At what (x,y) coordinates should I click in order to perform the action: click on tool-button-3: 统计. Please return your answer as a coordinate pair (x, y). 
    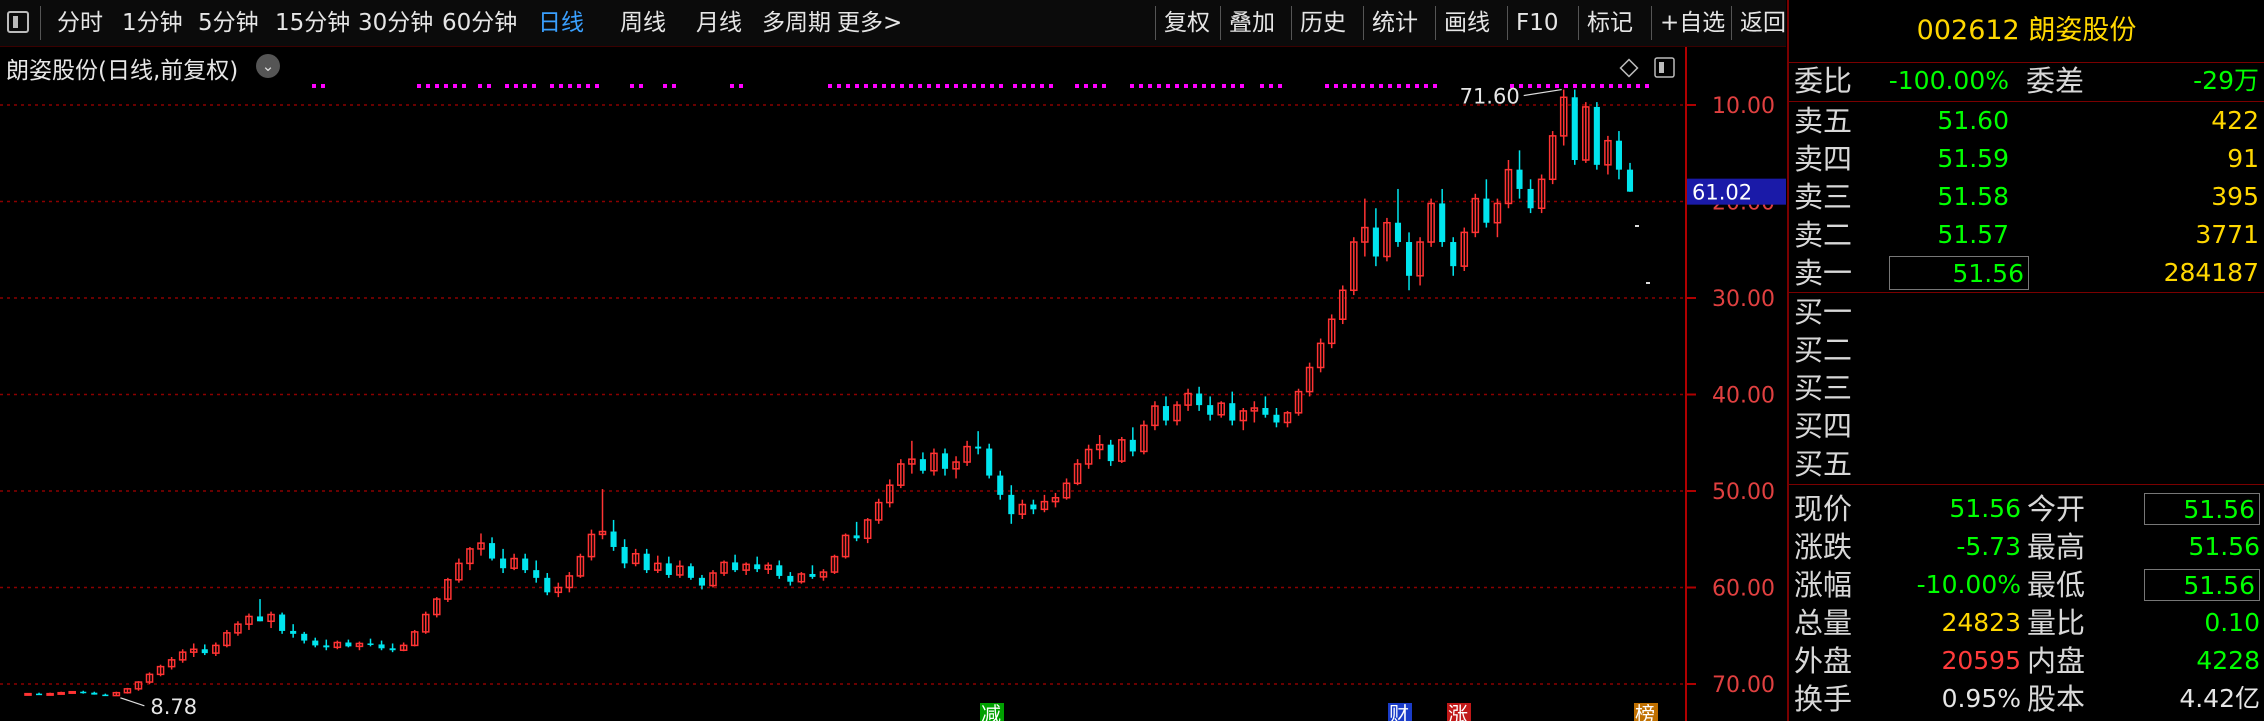
    Looking at the image, I should click on (1395, 23).